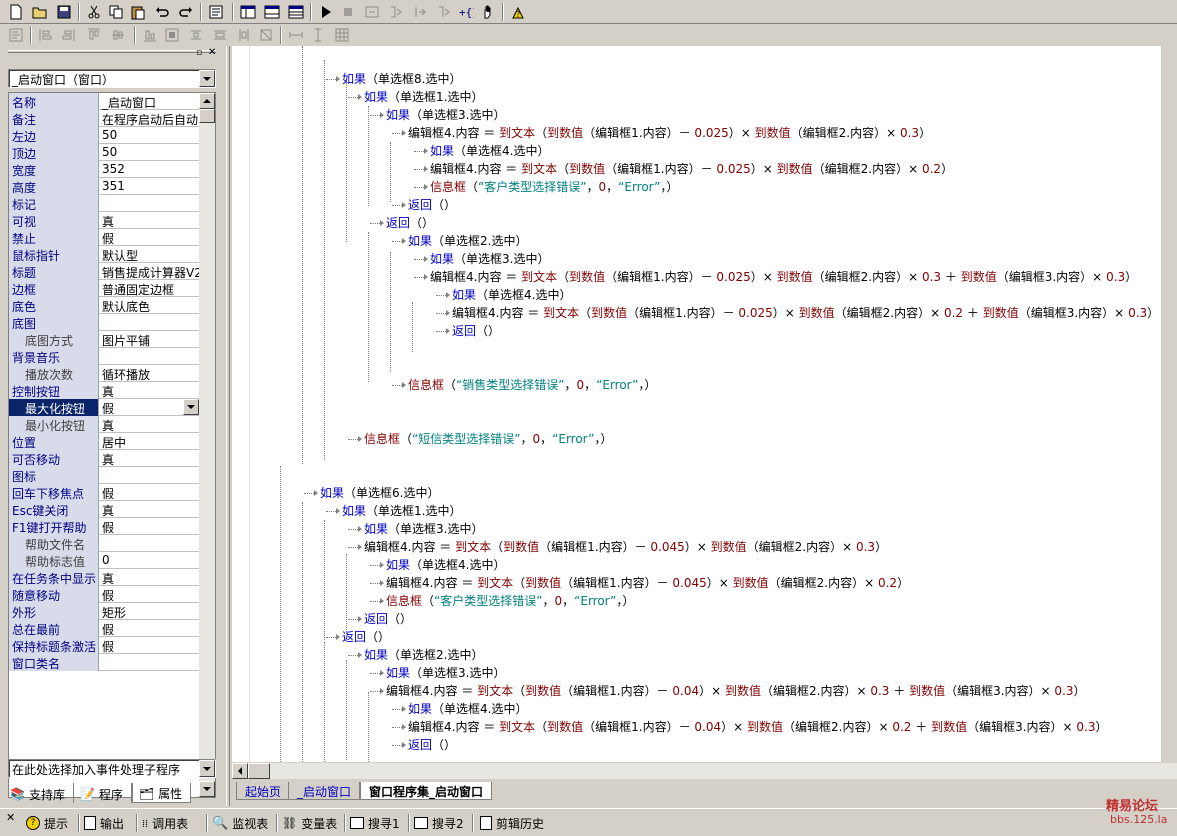 This screenshot has height=836, width=1177. I want to click on run-to-cursor-icon, so click(444, 12).